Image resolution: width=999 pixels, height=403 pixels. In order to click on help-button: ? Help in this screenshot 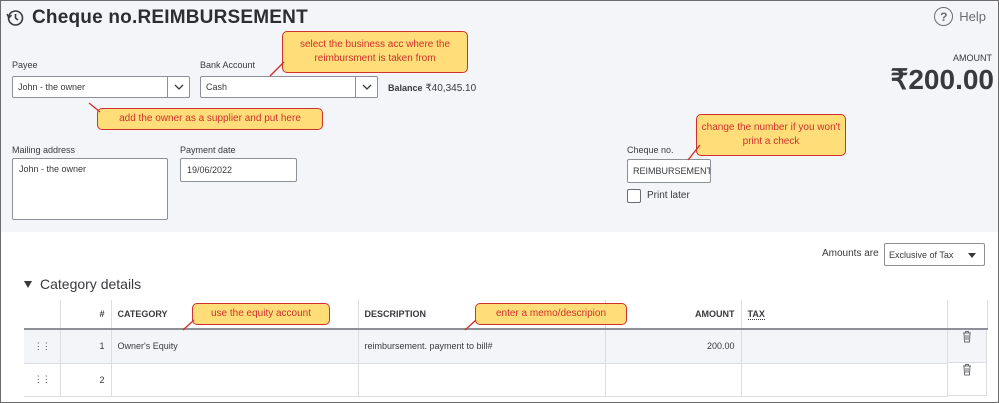, I will do `click(960, 16)`.